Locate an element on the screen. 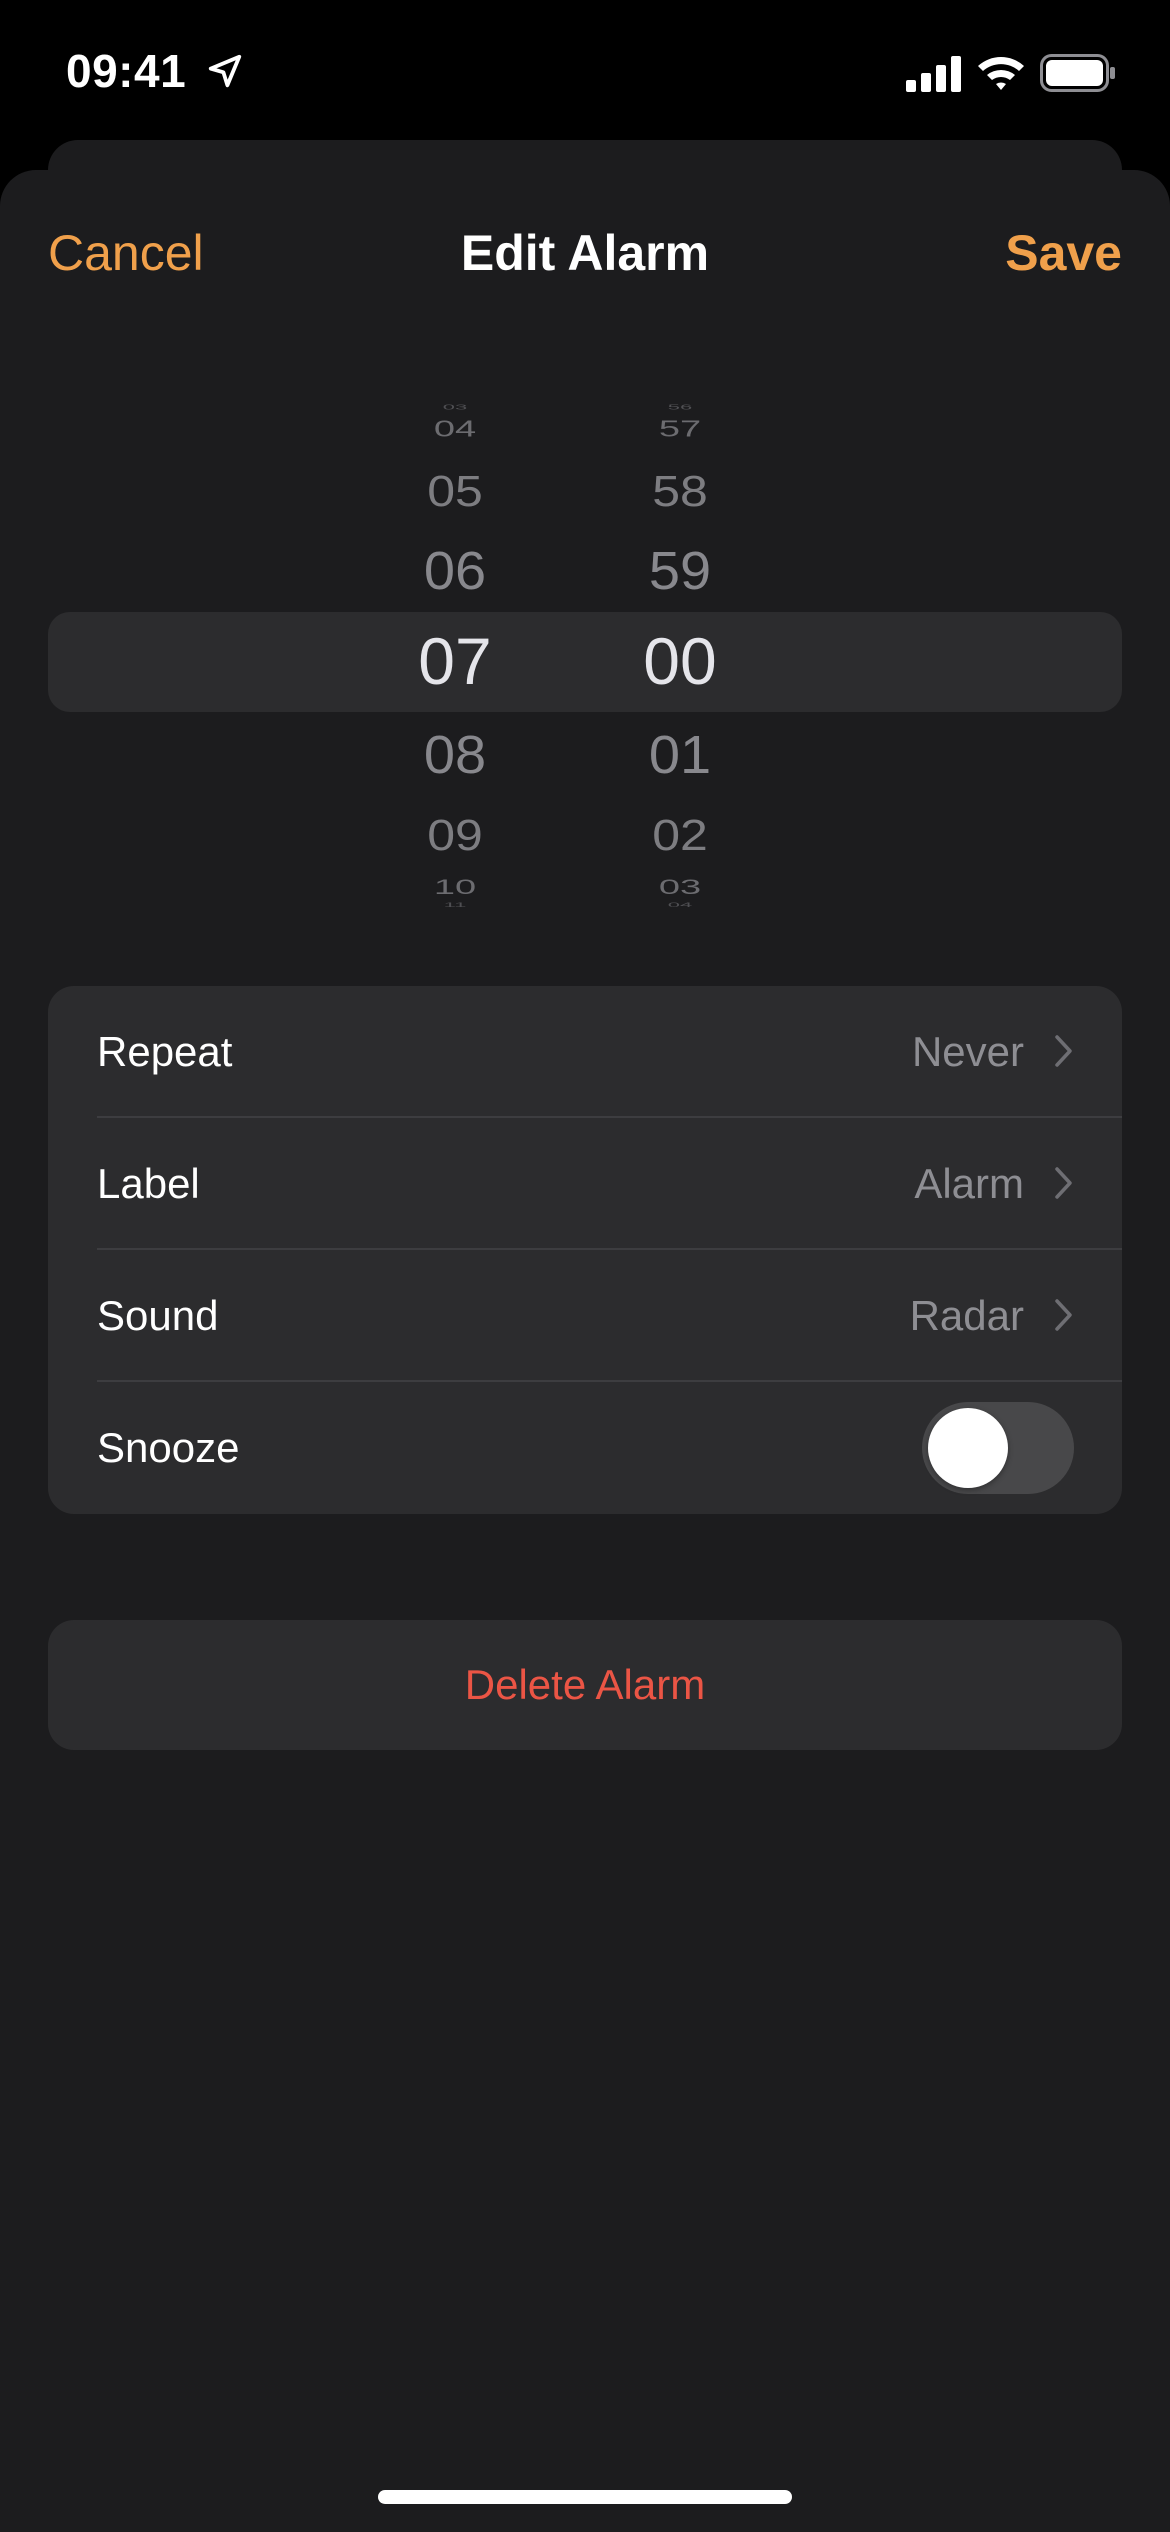  minute-option: 03 is located at coordinates (680, 888).